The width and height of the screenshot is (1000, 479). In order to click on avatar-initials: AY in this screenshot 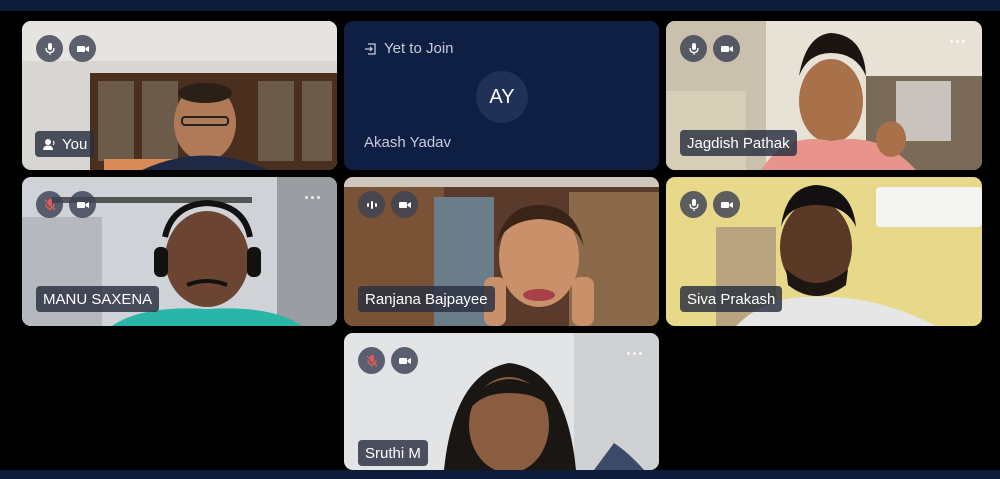, I will do `click(502, 96)`.